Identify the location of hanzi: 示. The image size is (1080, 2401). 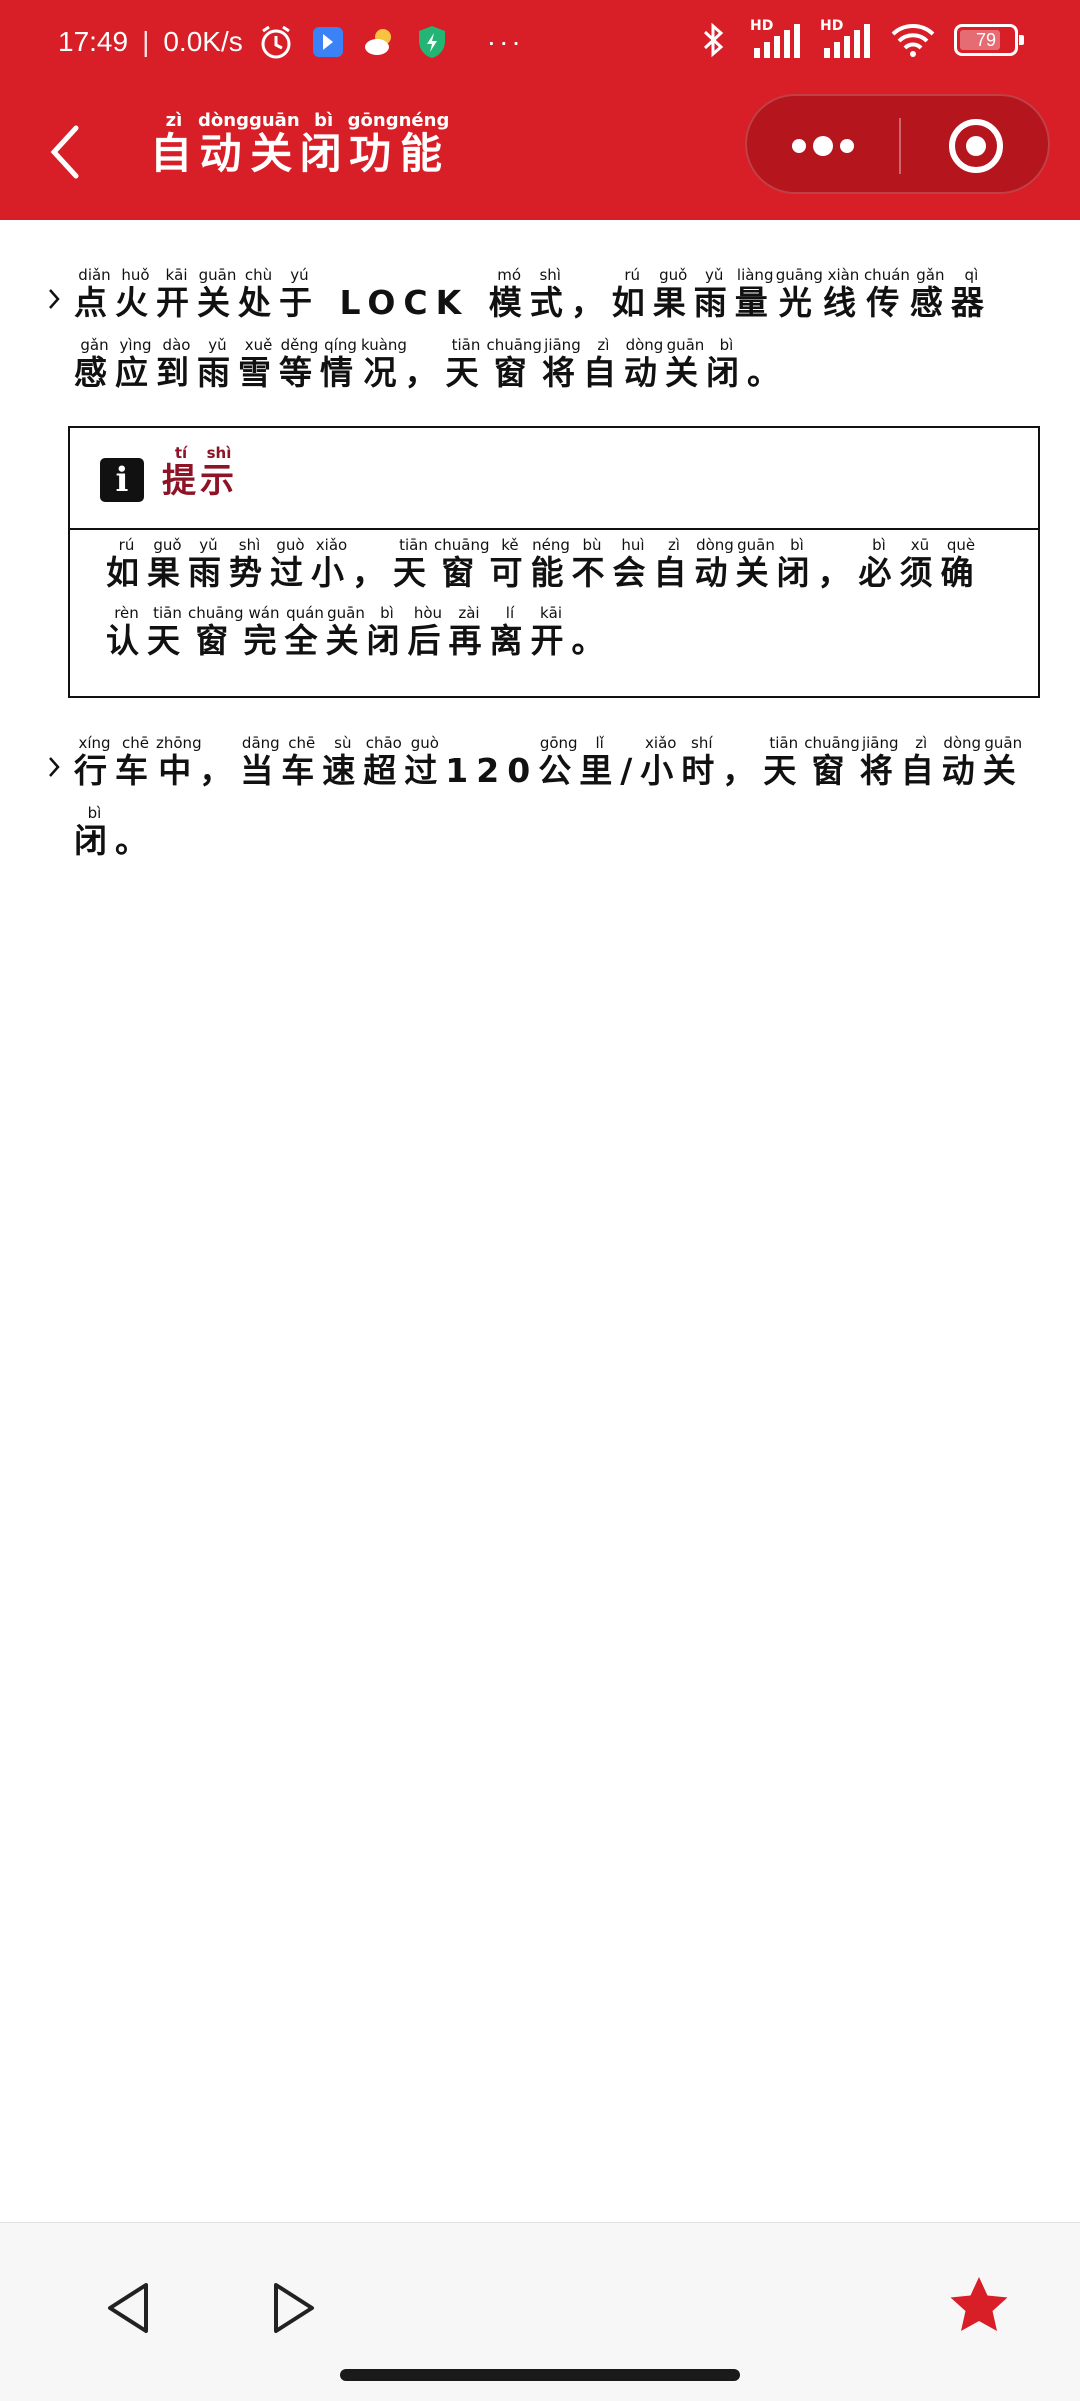
(219, 481).